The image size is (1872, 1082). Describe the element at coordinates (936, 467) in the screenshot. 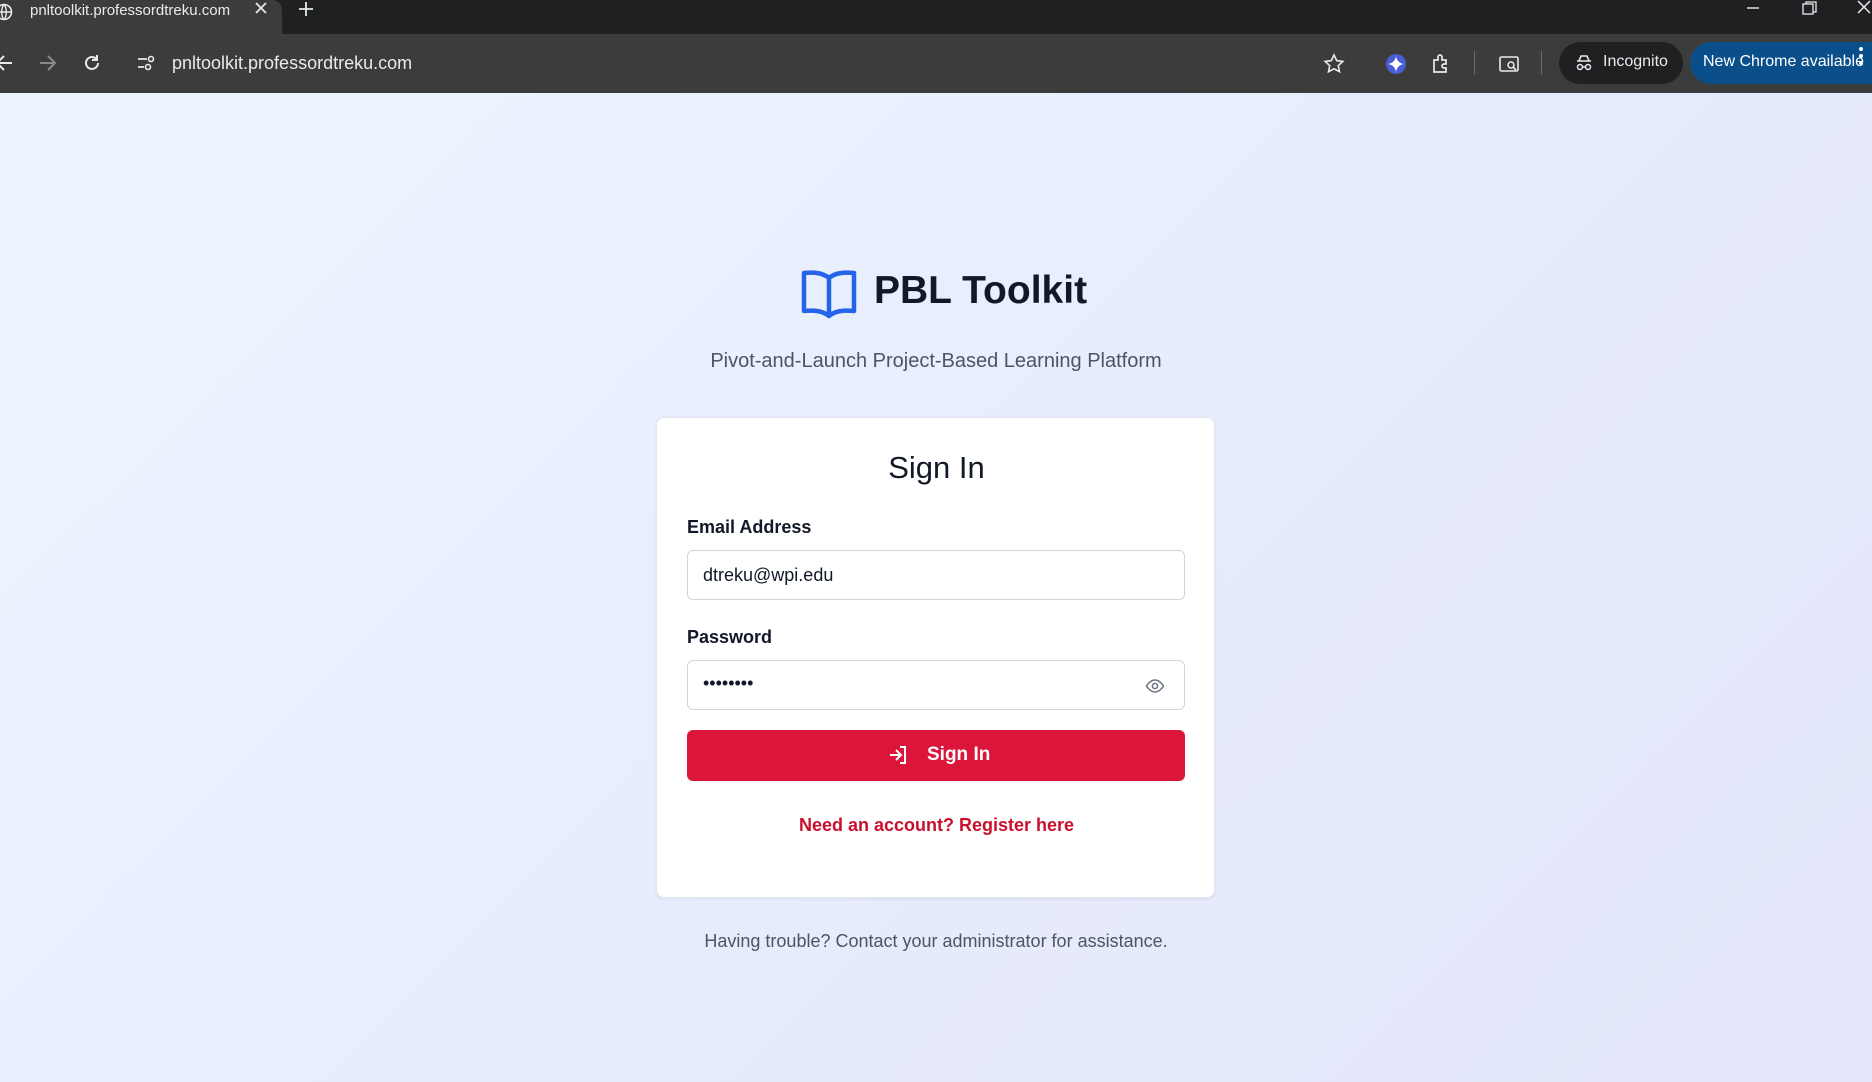

I see `signin-title: Sign In` at that location.